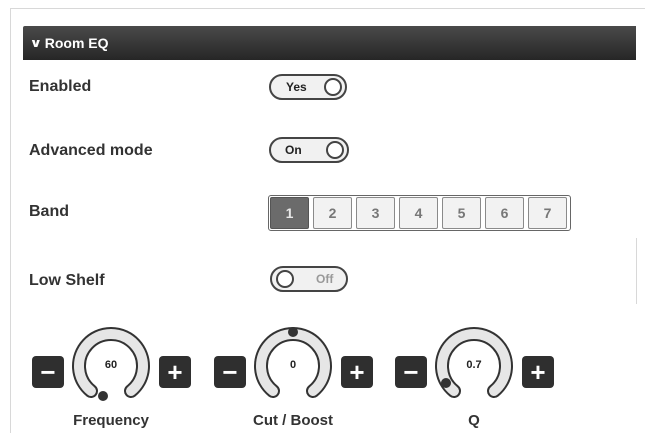 Image resolution: width=645 pixels, height=433 pixels. I want to click on band-button-5: 5, so click(461, 213).